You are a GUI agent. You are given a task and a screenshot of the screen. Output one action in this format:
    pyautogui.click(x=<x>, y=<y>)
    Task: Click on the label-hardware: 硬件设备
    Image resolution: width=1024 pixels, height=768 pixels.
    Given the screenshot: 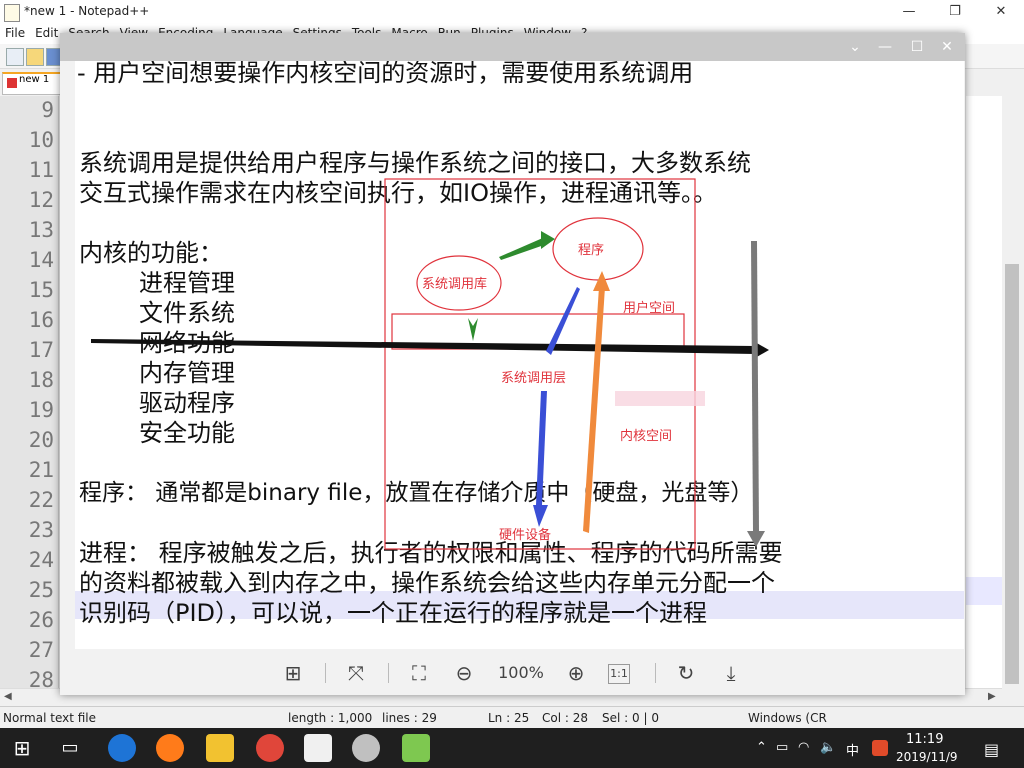 What is the action you would take?
    pyautogui.click(x=525, y=535)
    